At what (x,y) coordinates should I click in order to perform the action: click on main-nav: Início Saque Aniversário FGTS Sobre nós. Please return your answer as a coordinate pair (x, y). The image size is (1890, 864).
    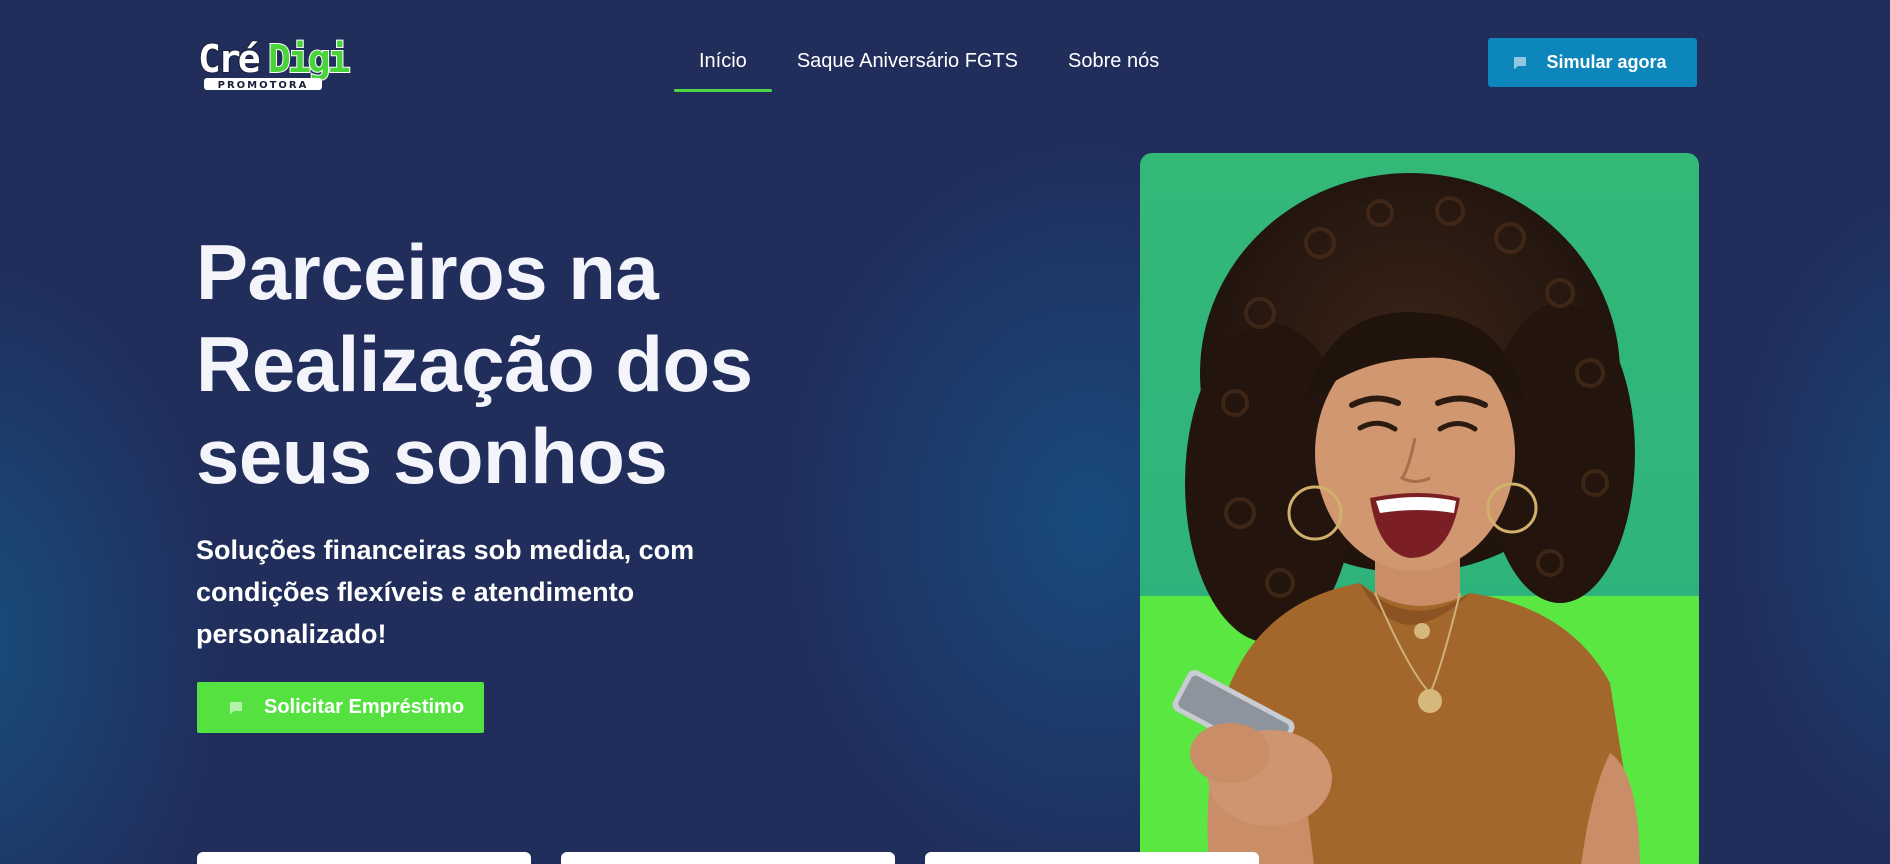
    Looking at the image, I should click on (929, 64).